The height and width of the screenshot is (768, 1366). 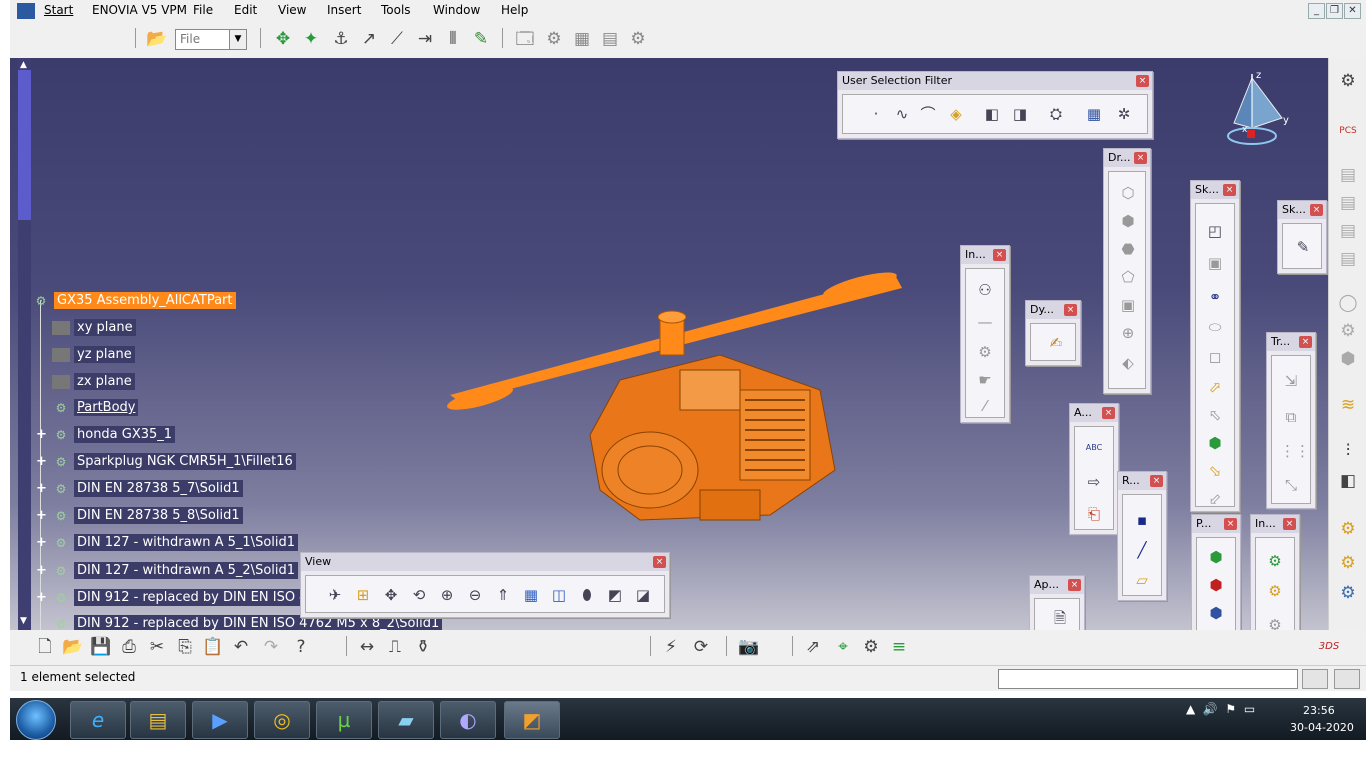 I want to click on point-filter-icon: ·, so click(x=876, y=114).